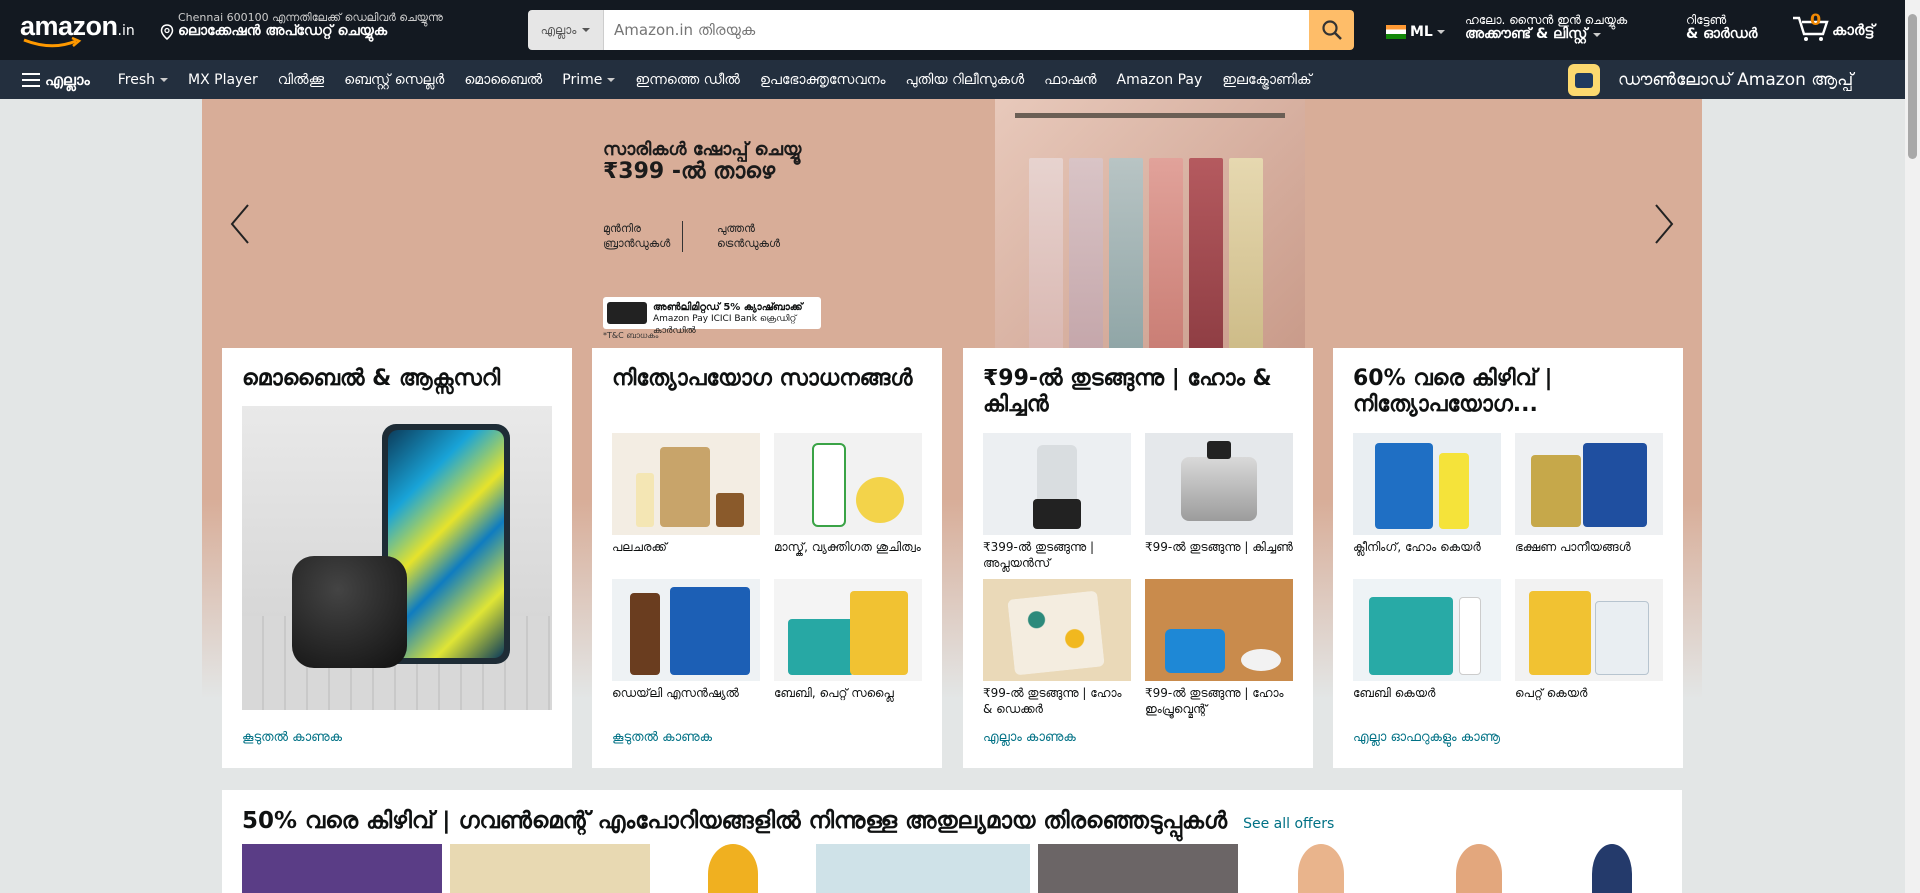 The width and height of the screenshot is (1920, 893). I want to click on nav-item-mx-player: MX Player, so click(223, 80).